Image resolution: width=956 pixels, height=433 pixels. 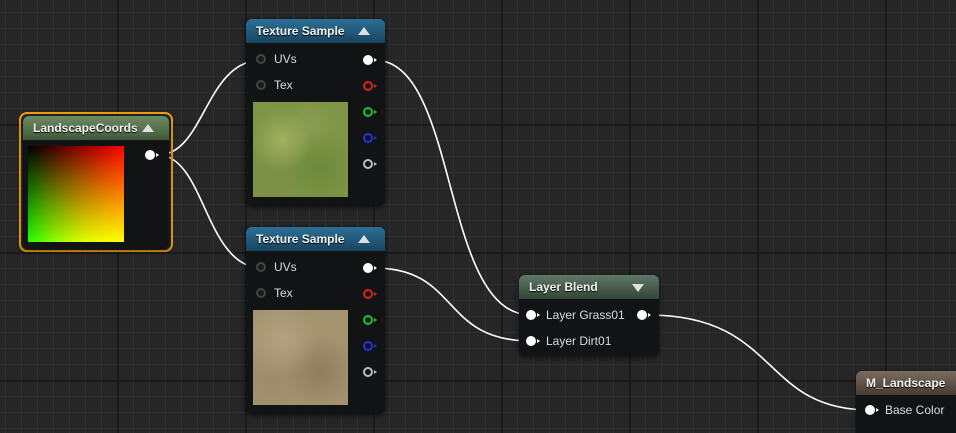 I want to click on node-header: LandscapeCoords, so click(x=96, y=128).